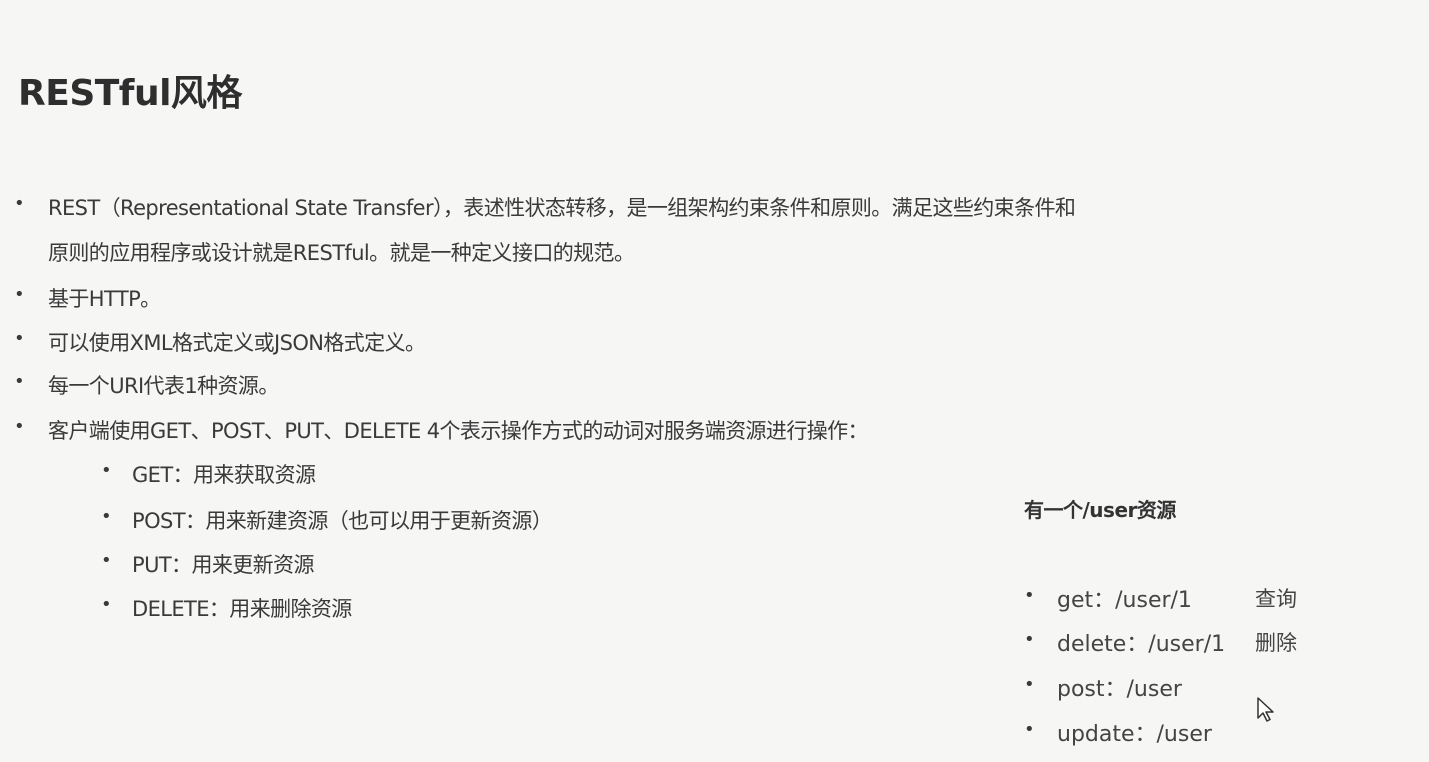 This screenshot has height=762, width=1429. Describe the element at coordinates (1276, 599) in the screenshot. I see `example-note: 查询` at that location.